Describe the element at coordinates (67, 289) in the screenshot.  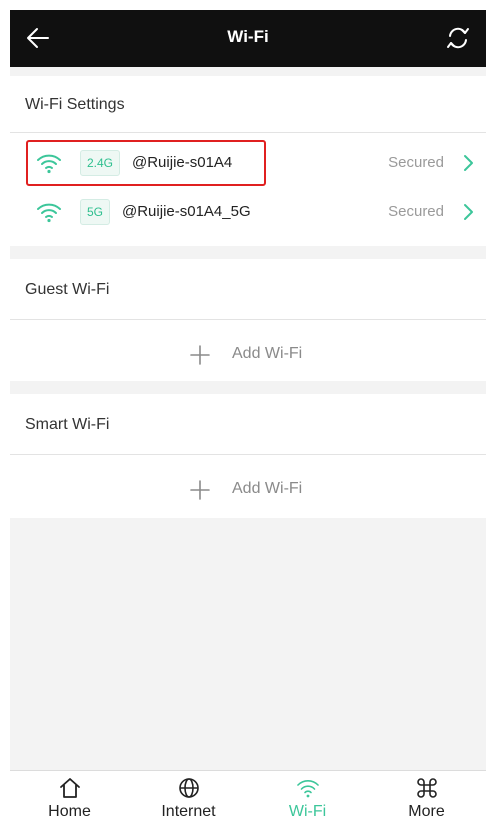
I see `guest-wifi-title: Guest Wi-Fi` at that location.